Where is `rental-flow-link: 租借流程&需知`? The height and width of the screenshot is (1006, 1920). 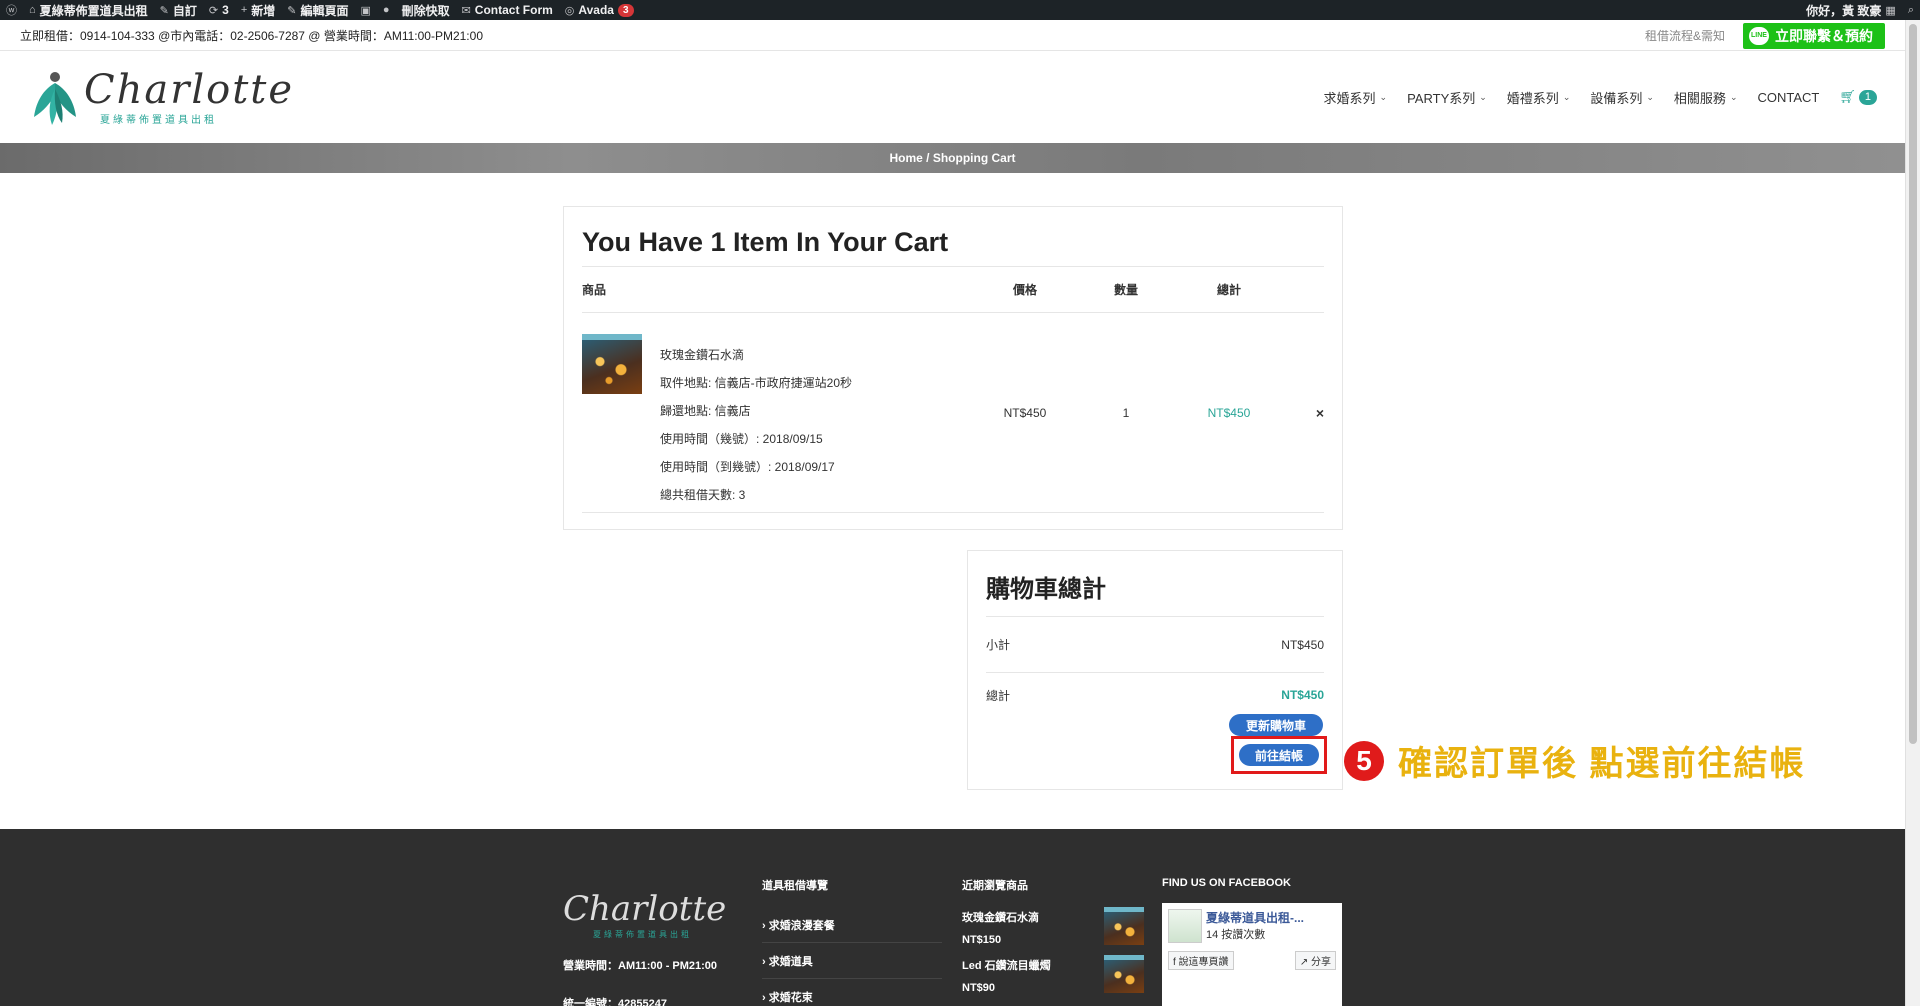 rental-flow-link: 租借流程&需知 is located at coordinates (1685, 35).